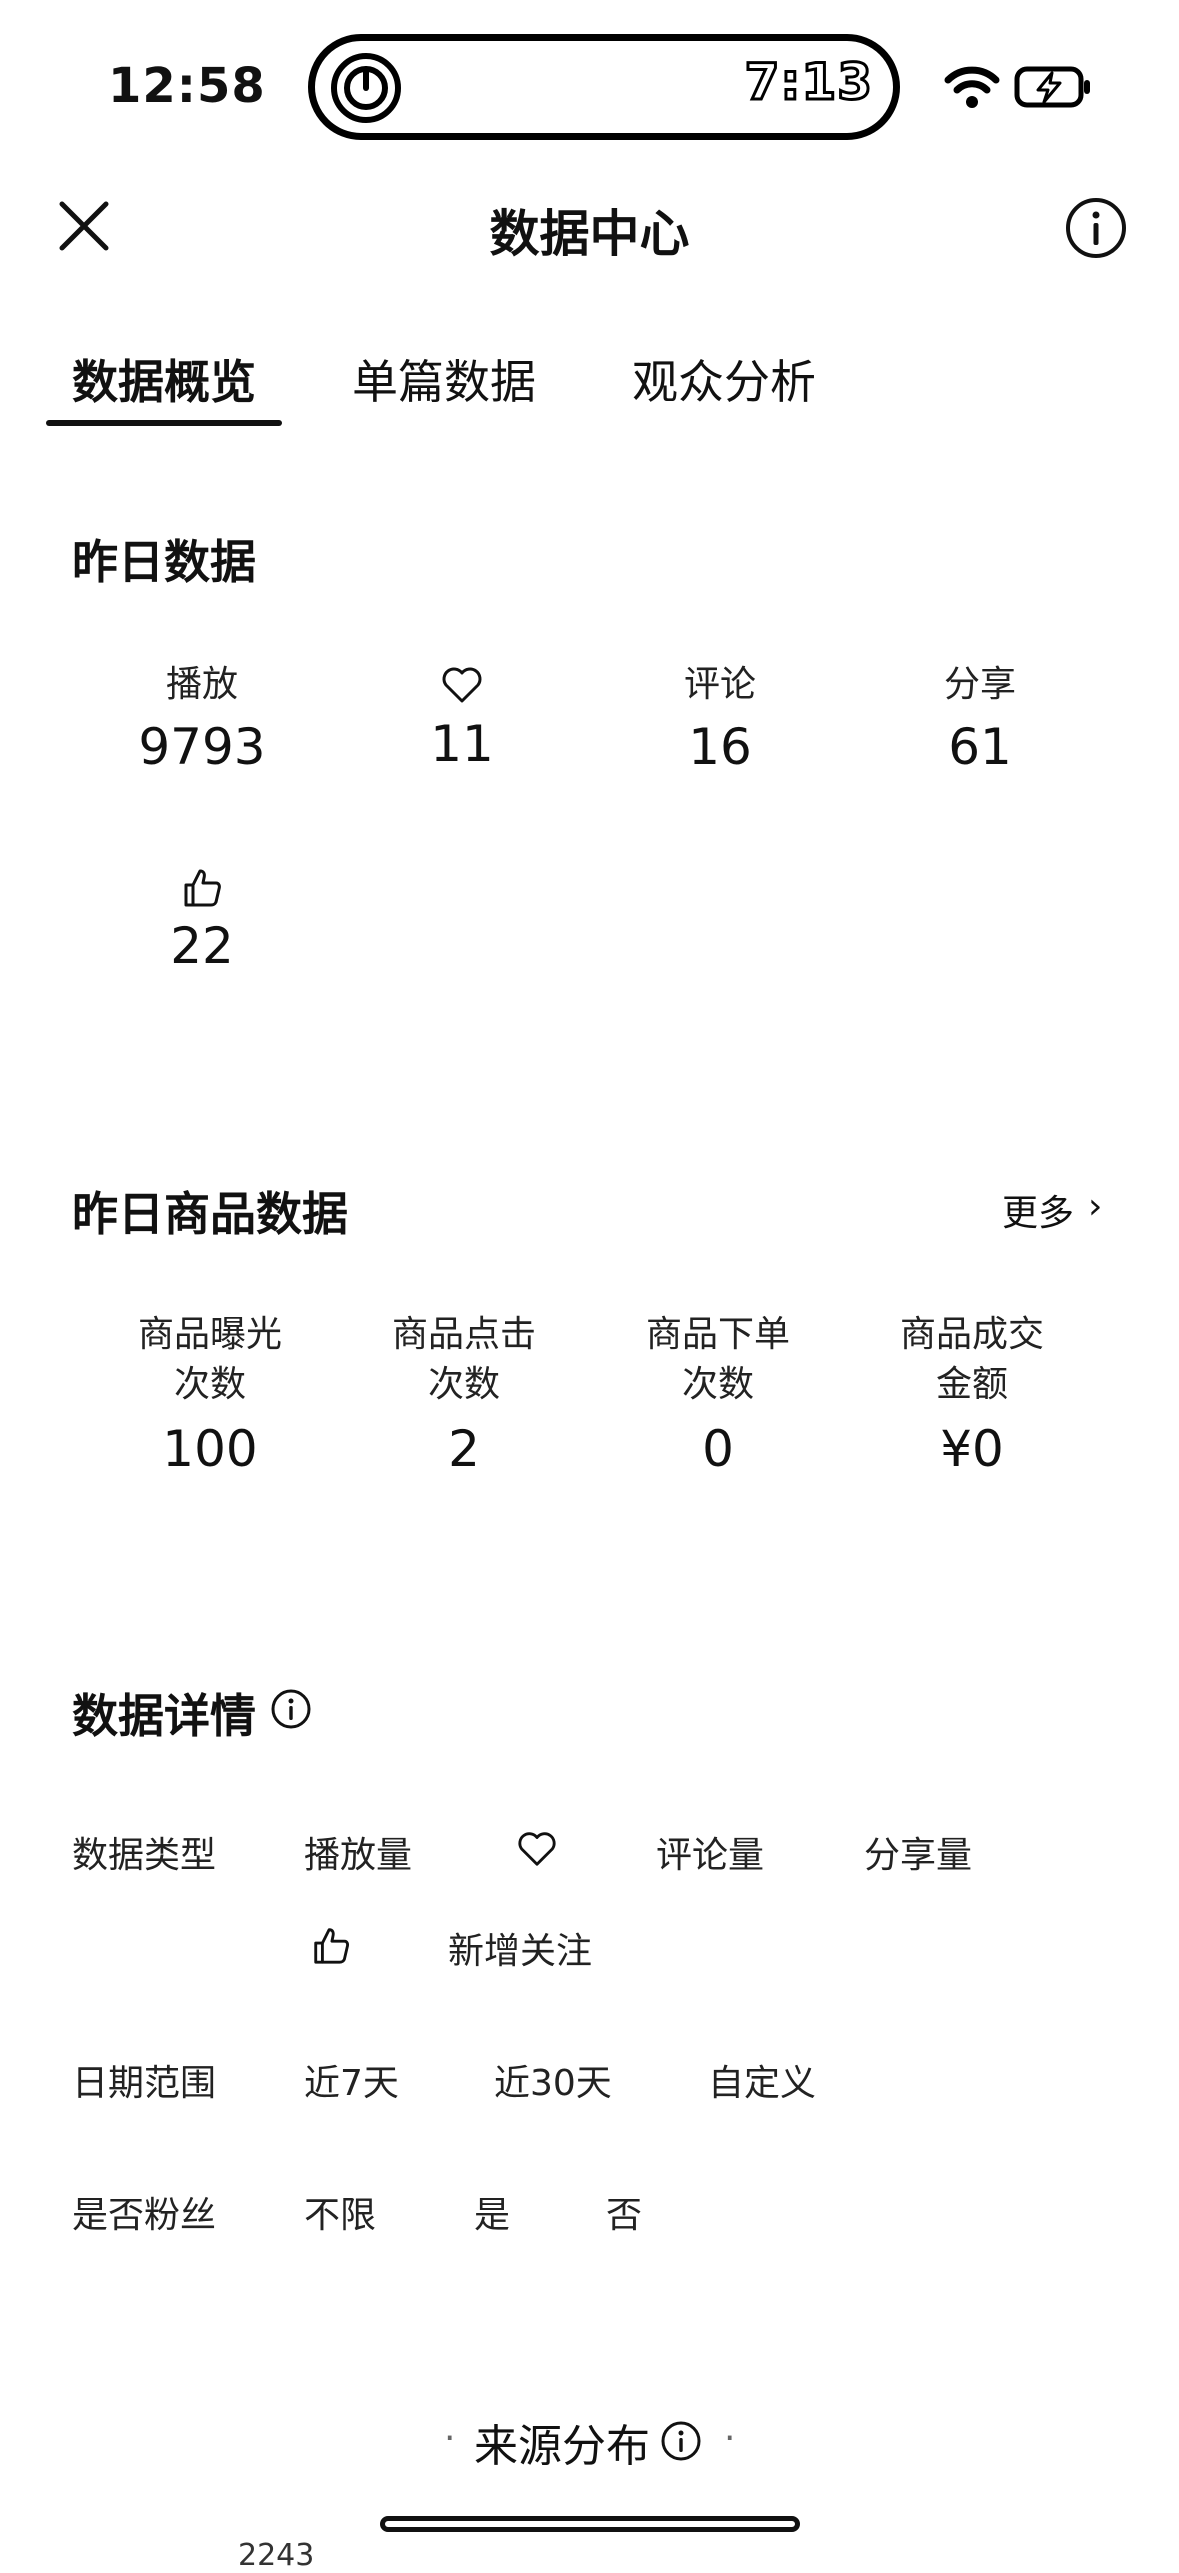 This screenshot has height=2573, width=1179. I want to click on product-stat-value: 2, so click(464, 1449).